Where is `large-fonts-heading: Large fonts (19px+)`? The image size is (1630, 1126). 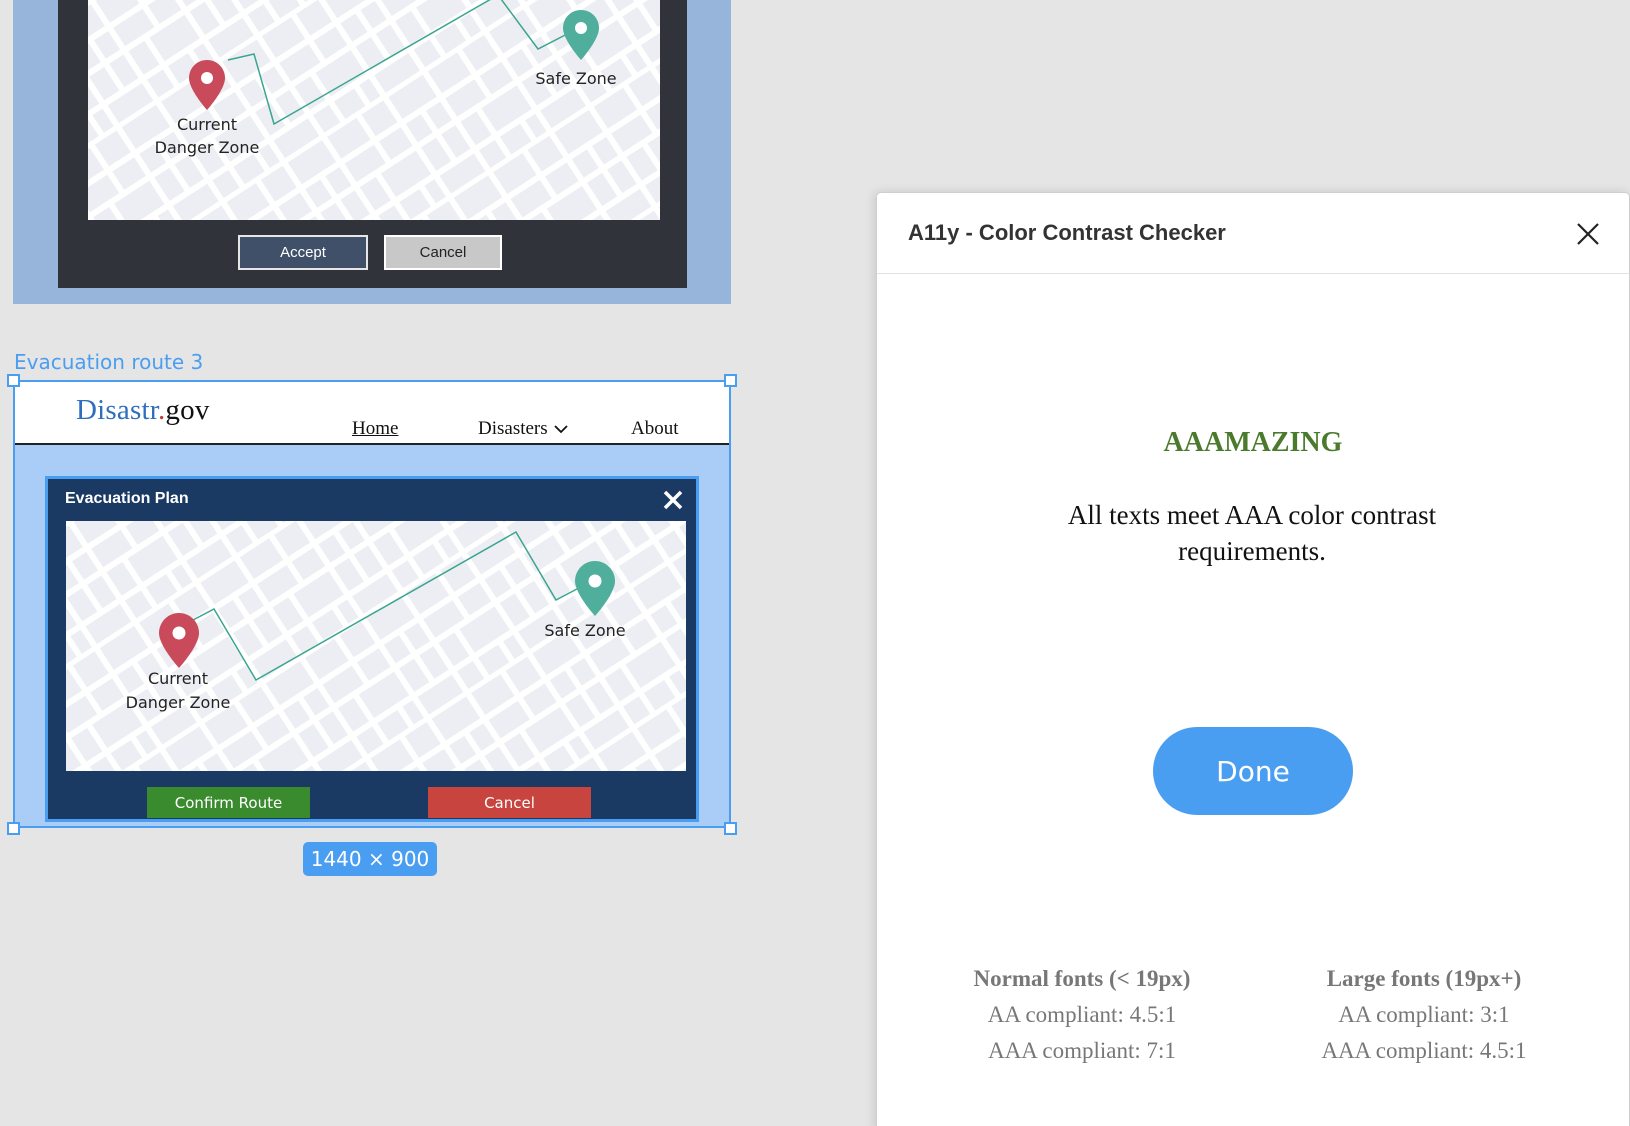
large-fonts-heading: Large fonts (19px+) is located at coordinates (1424, 978).